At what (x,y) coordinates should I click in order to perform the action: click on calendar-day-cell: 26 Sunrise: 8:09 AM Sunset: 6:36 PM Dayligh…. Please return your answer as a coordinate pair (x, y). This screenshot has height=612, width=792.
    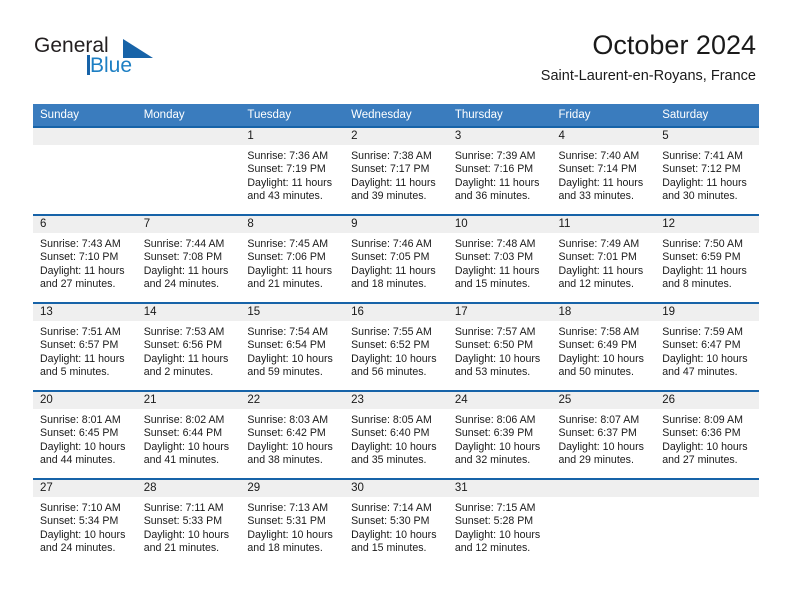
    Looking at the image, I should click on (707, 434).